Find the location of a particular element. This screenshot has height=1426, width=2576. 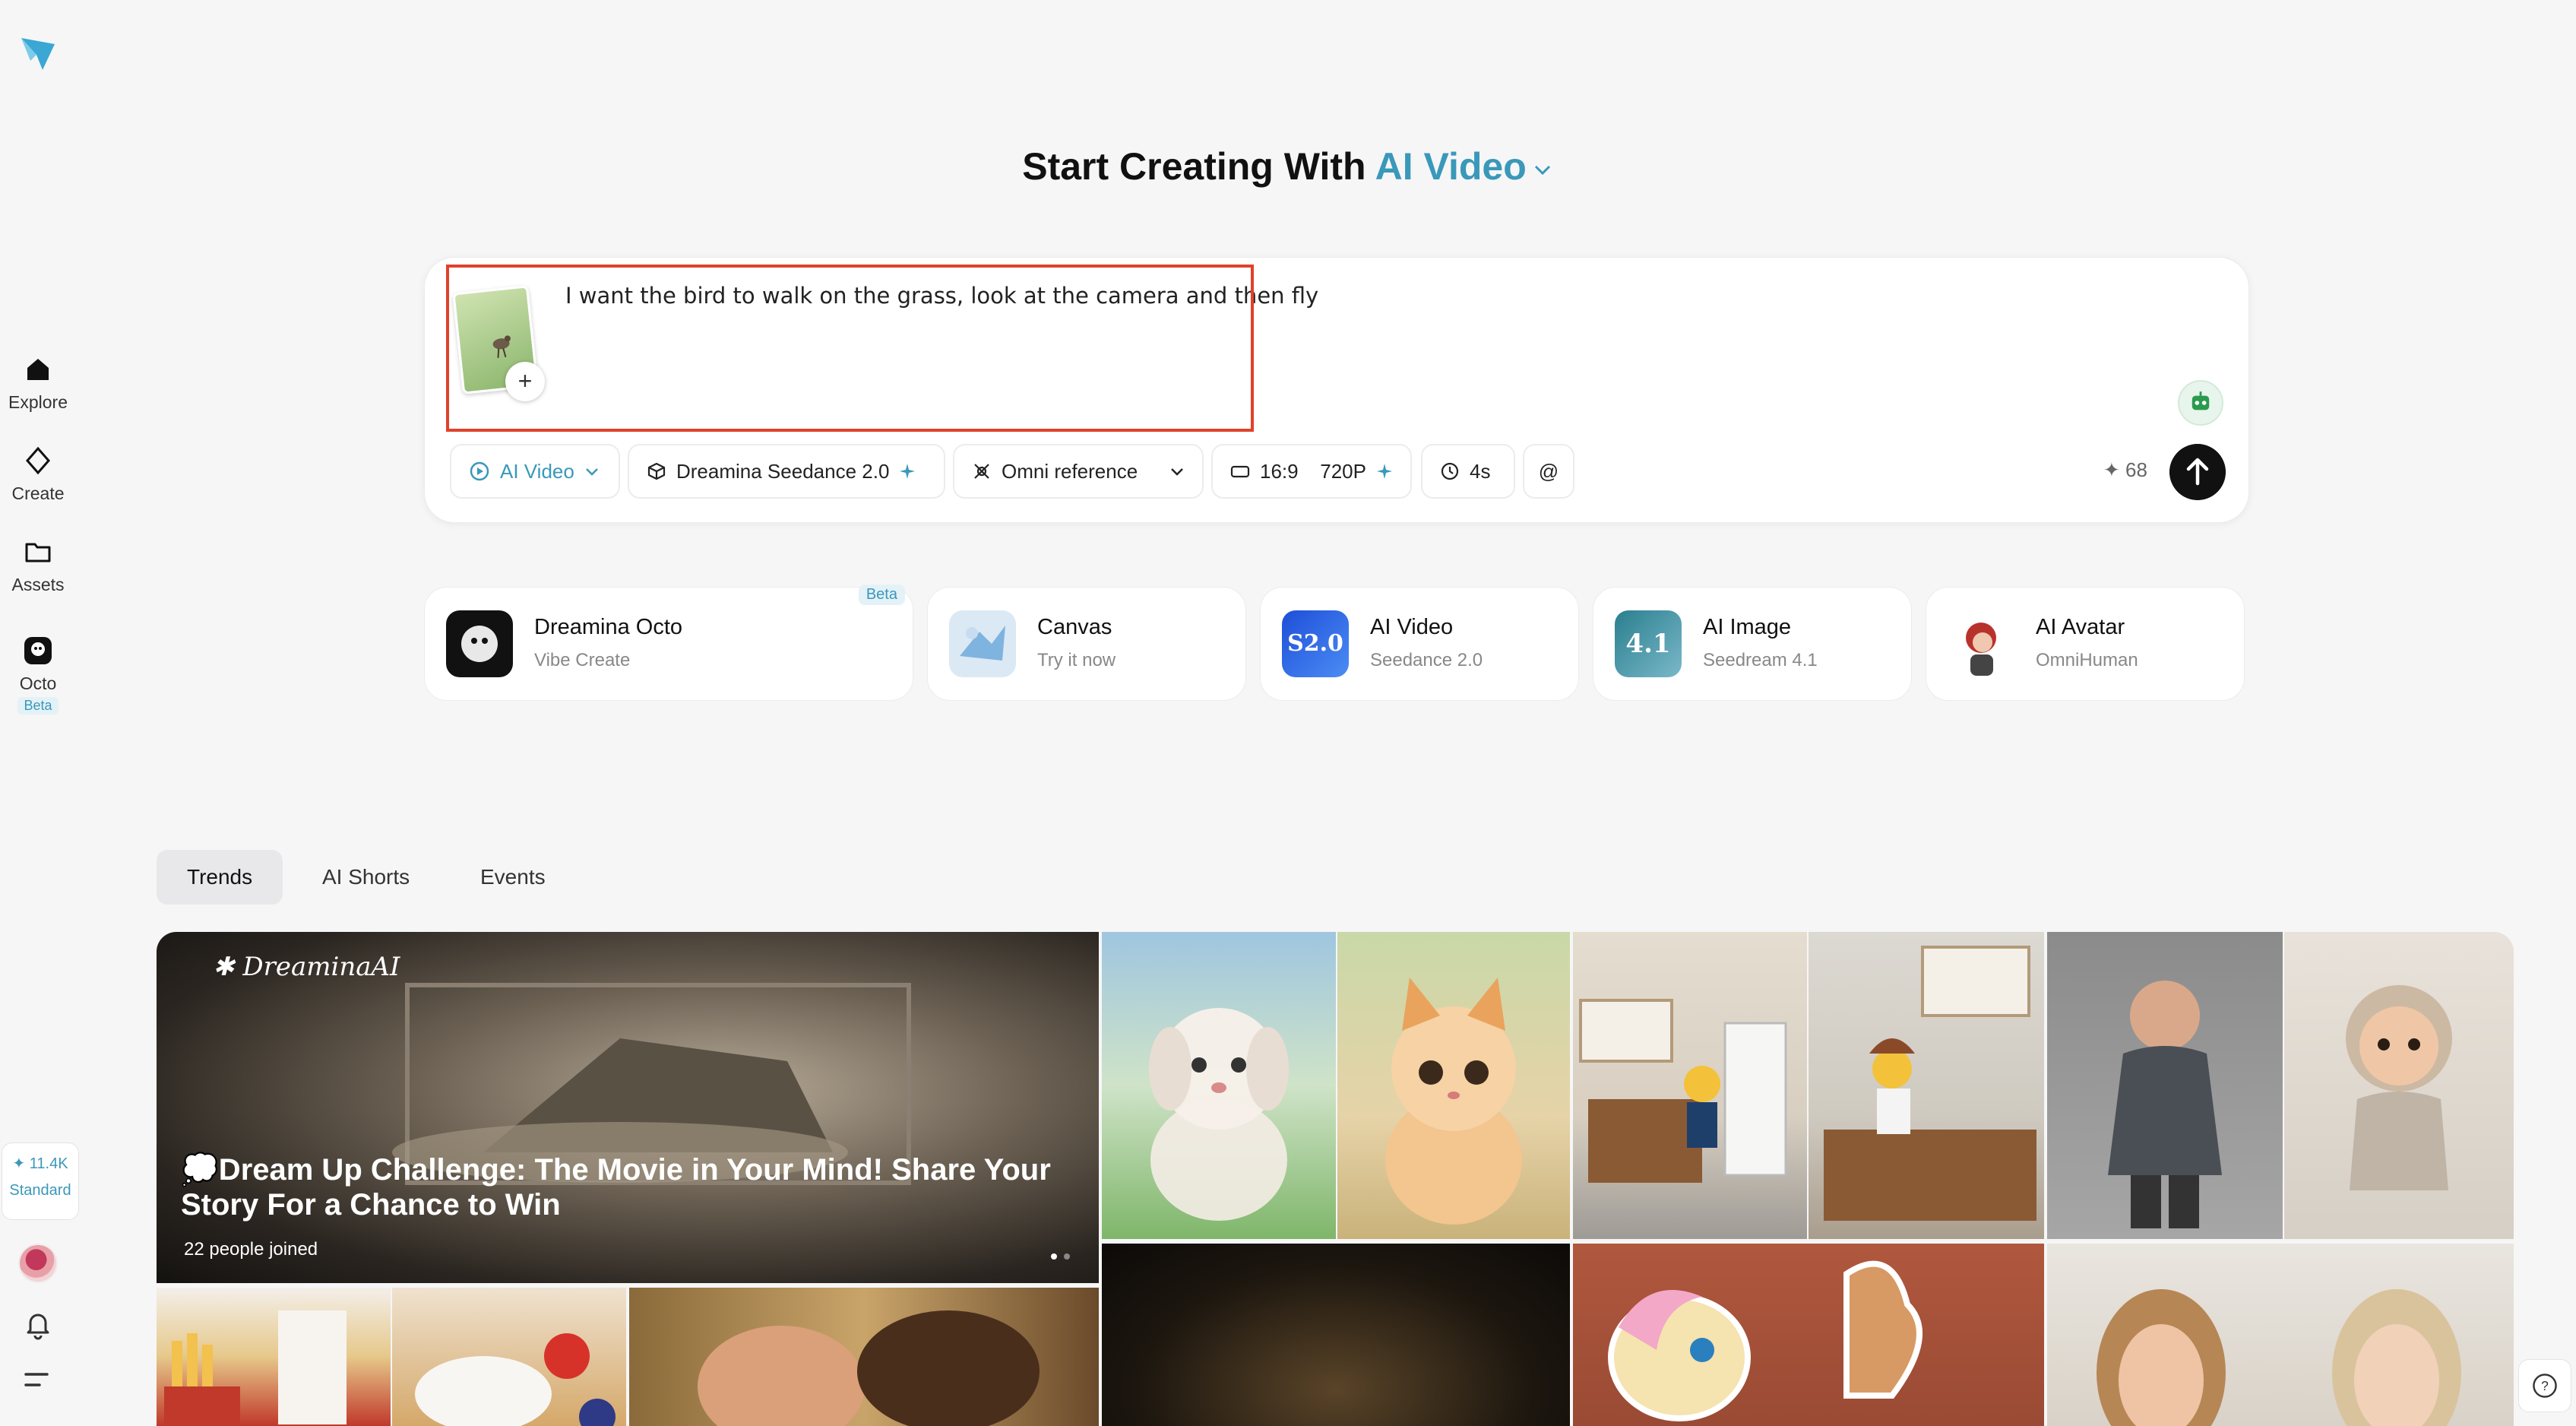

bell-icon is located at coordinates (38, 1324).